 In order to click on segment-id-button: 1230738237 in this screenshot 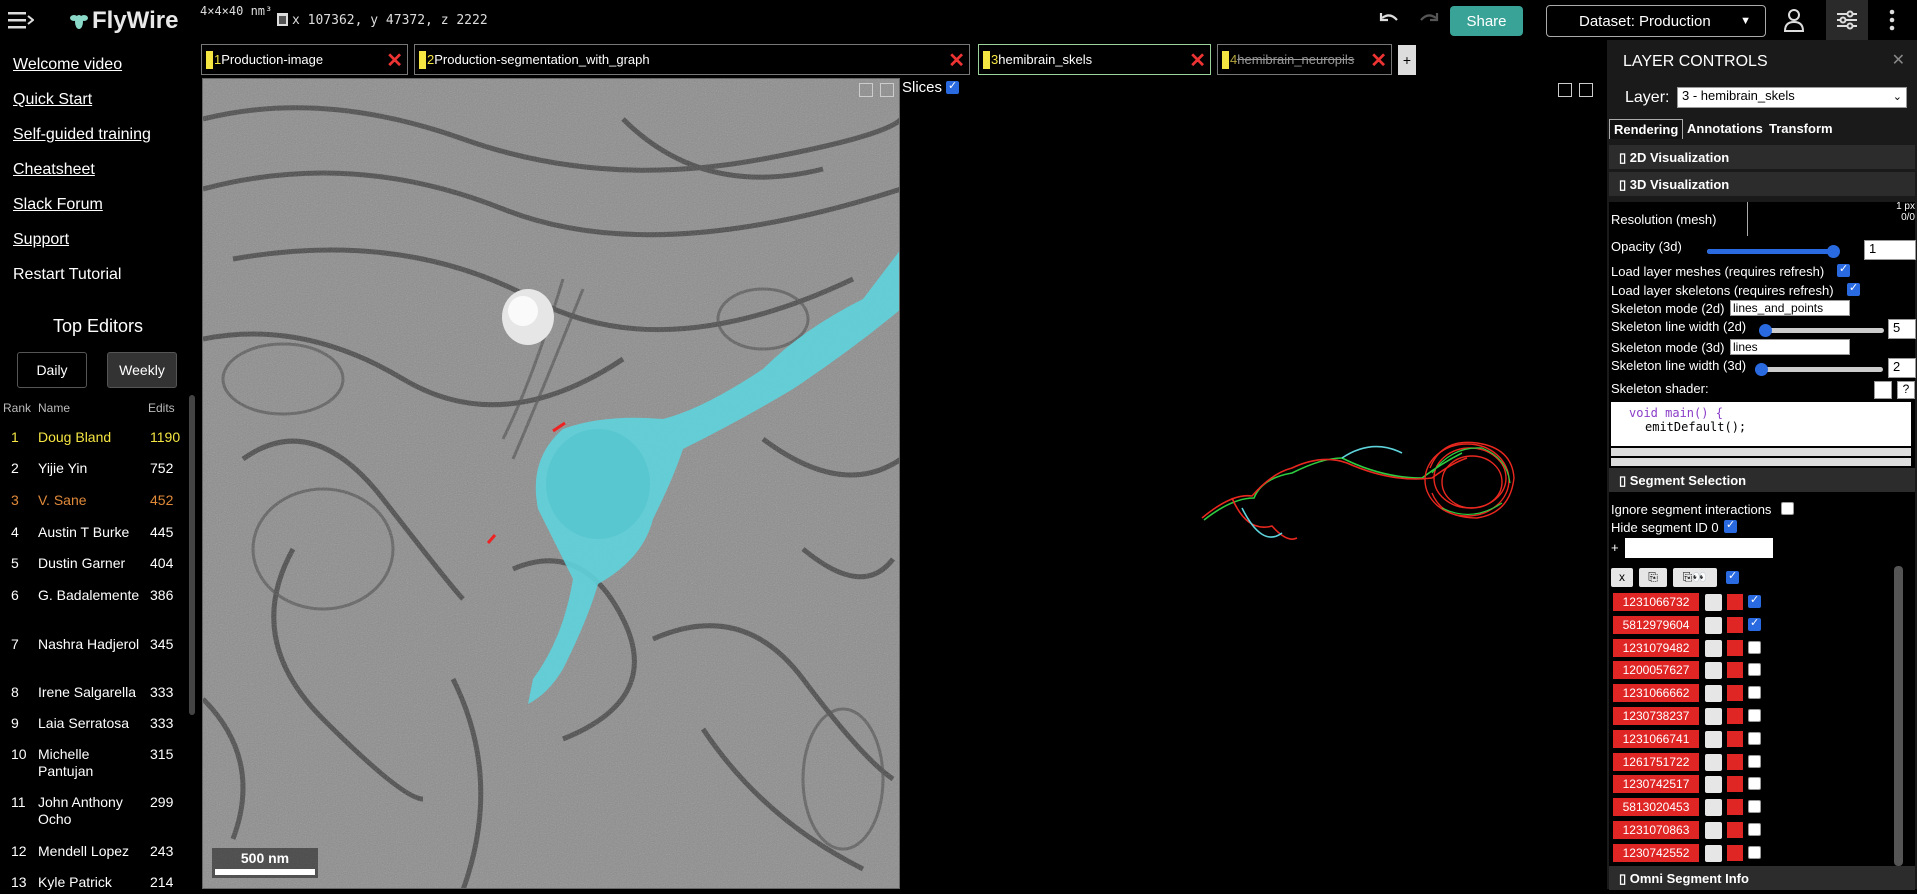, I will do `click(1656, 716)`.